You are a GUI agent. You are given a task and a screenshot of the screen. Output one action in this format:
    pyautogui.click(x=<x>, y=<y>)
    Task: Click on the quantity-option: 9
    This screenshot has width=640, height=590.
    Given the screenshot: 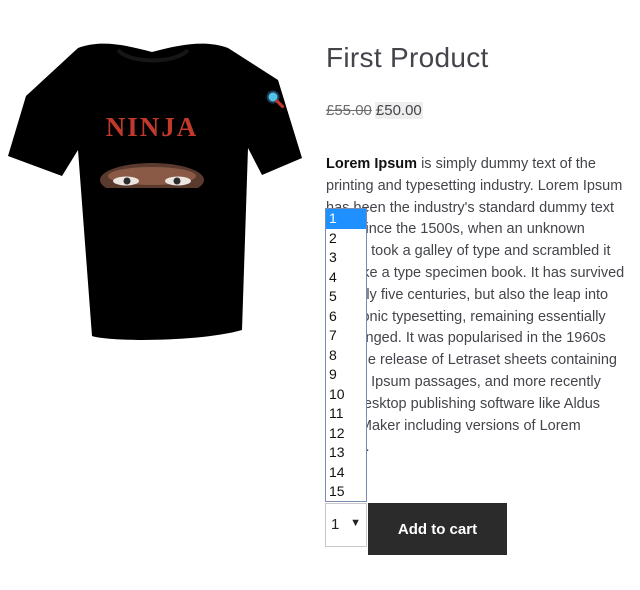 What is the action you would take?
    pyautogui.click(x=346, y=375)
    